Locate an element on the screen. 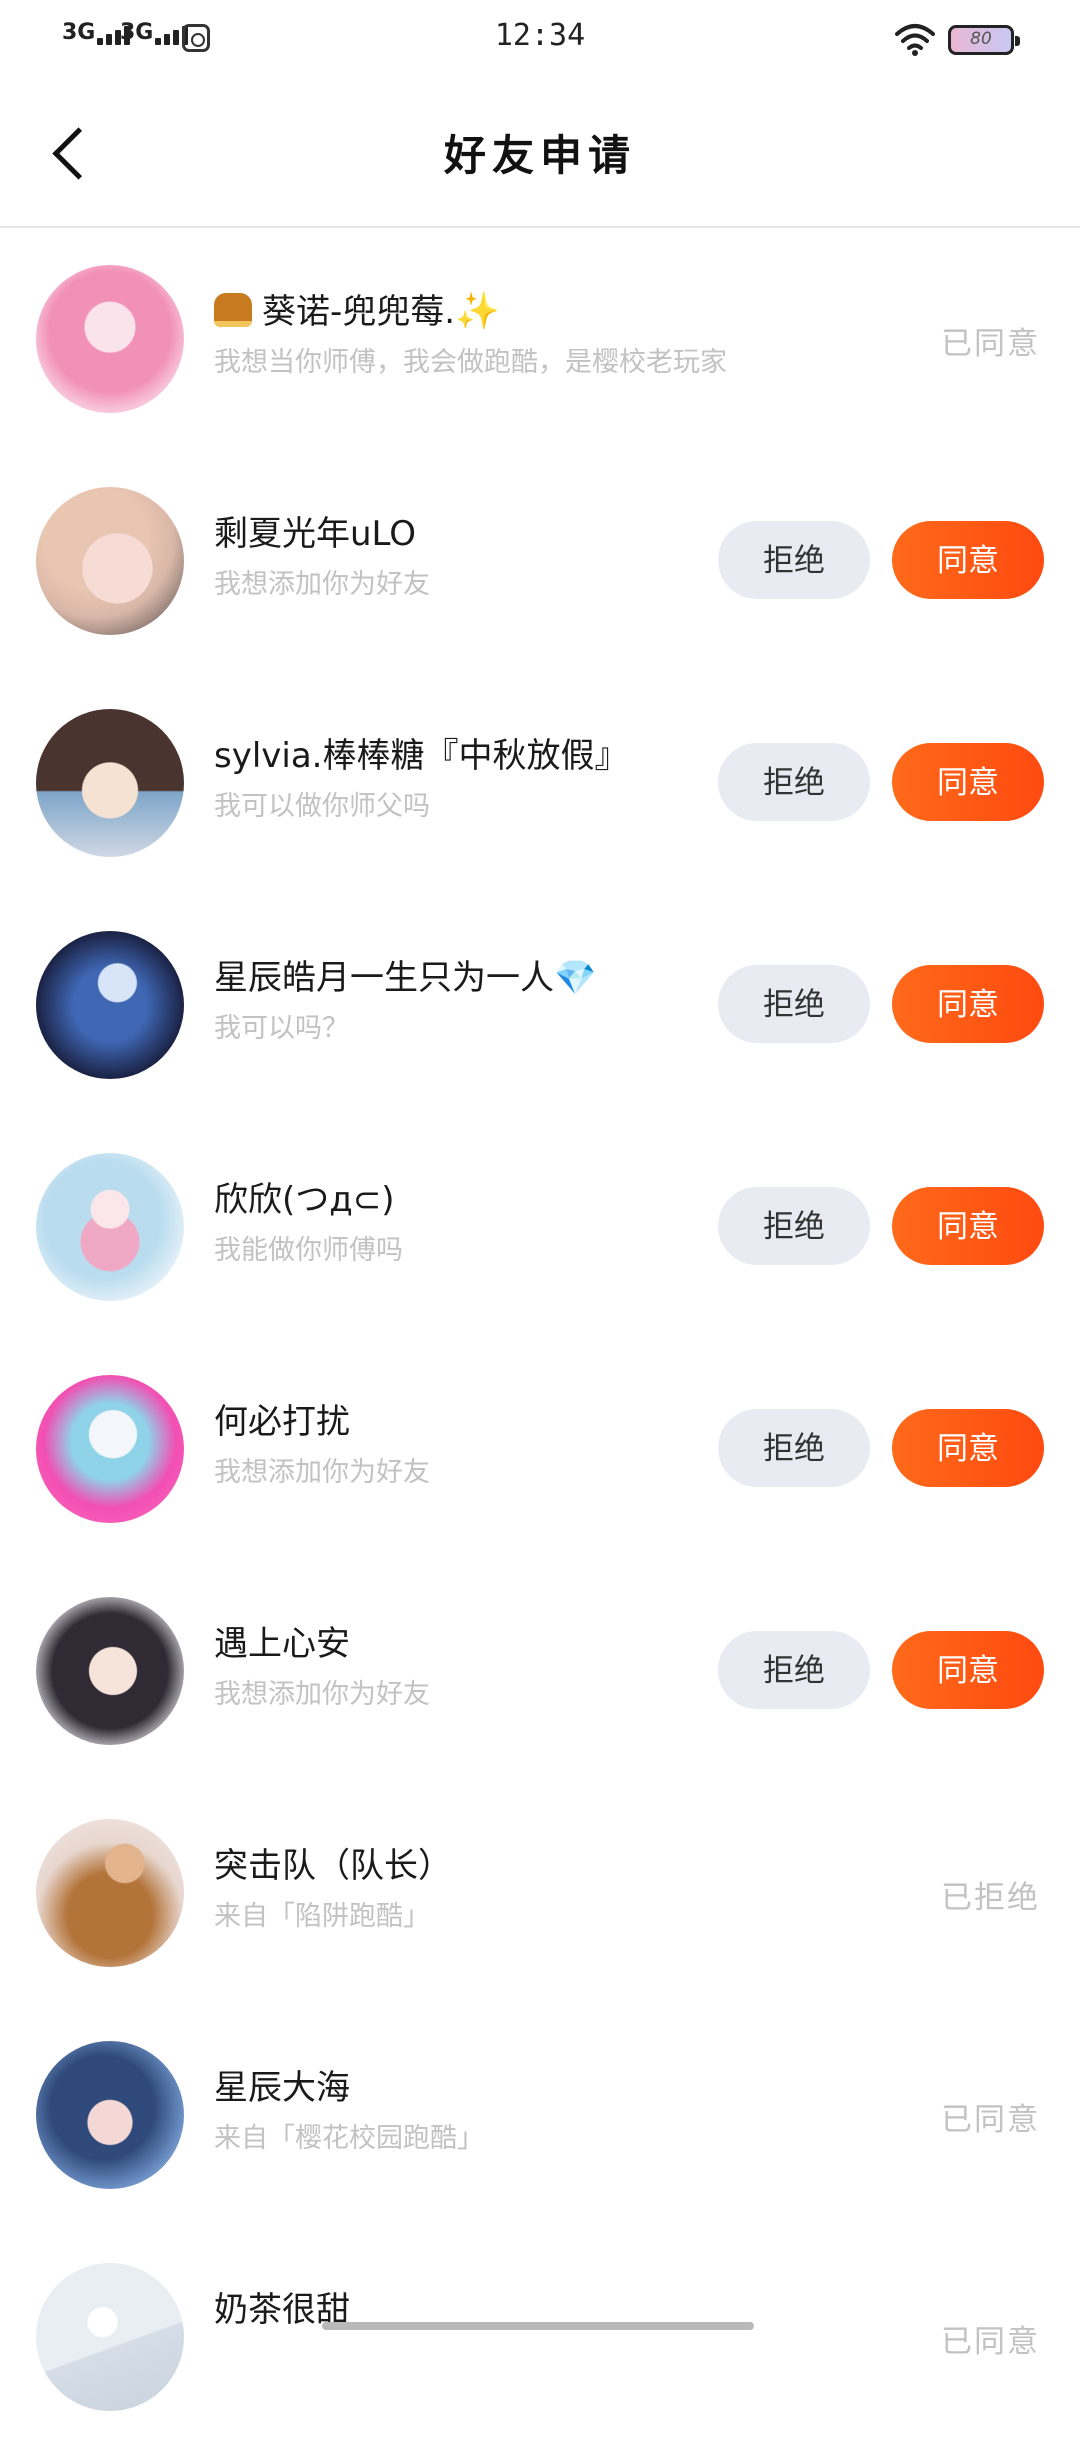 The height and width of the screenshot is (2448, 1080). request-message: 来自「樱花校园跑酷」 is located at coordinates (349, 2138).